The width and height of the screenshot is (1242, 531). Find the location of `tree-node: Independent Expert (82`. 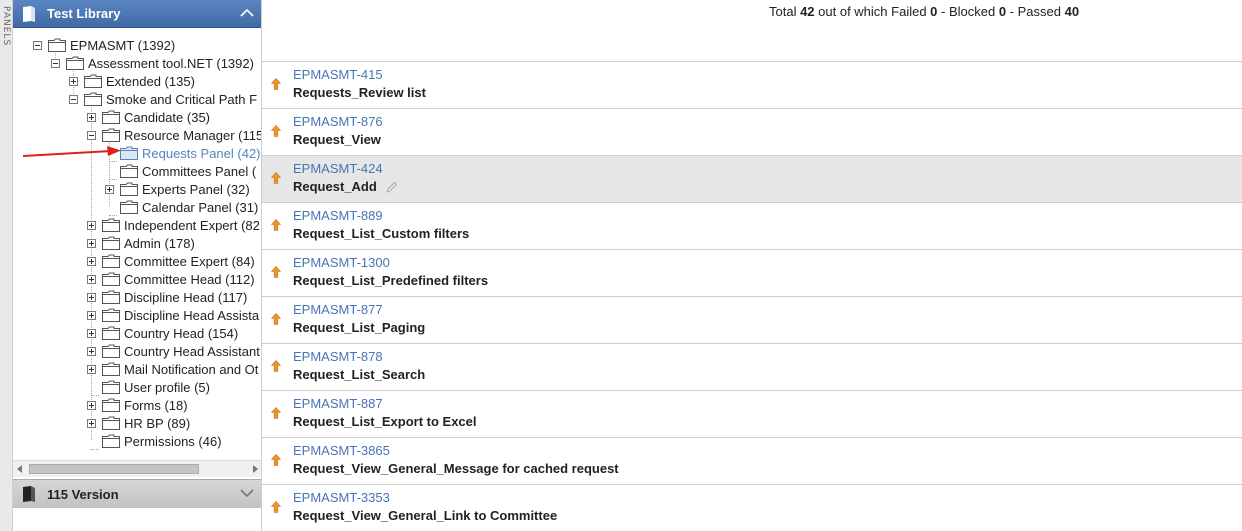

tree-node: Independent Expert (82 is located at coordinates (173, 225).